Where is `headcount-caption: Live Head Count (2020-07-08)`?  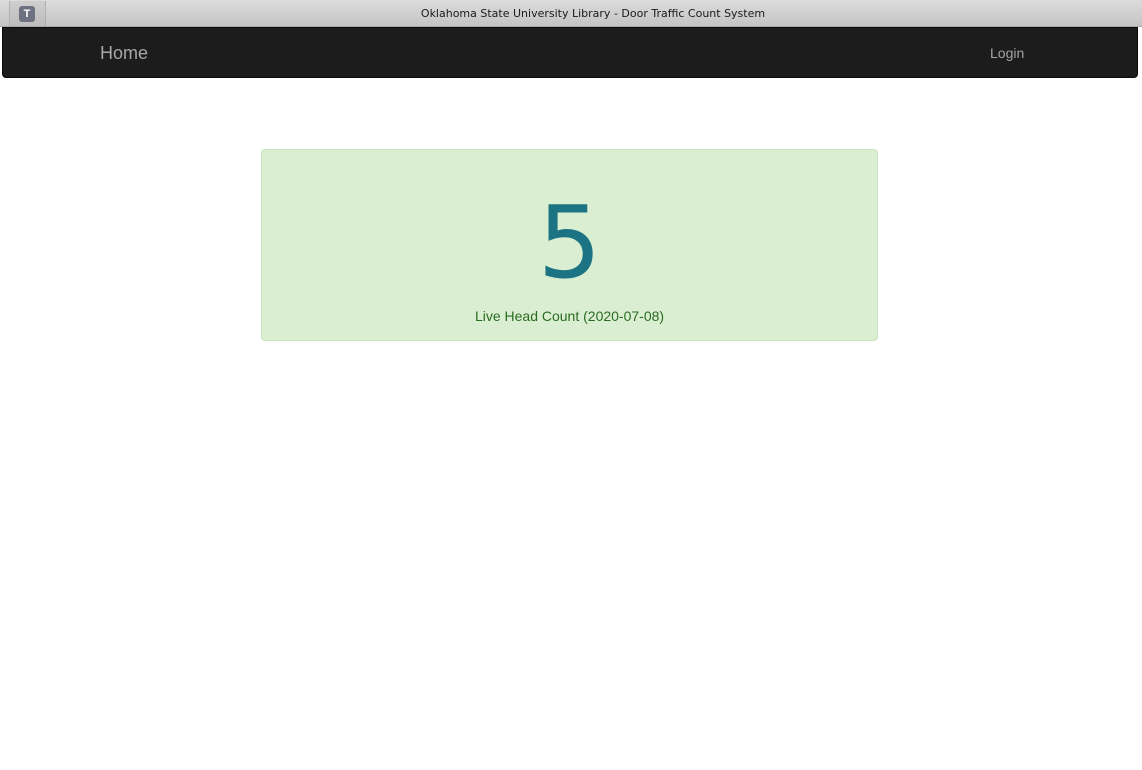 headcount-caption: Live Head Count (2020-07-08) is located at coordinates (569, 316).